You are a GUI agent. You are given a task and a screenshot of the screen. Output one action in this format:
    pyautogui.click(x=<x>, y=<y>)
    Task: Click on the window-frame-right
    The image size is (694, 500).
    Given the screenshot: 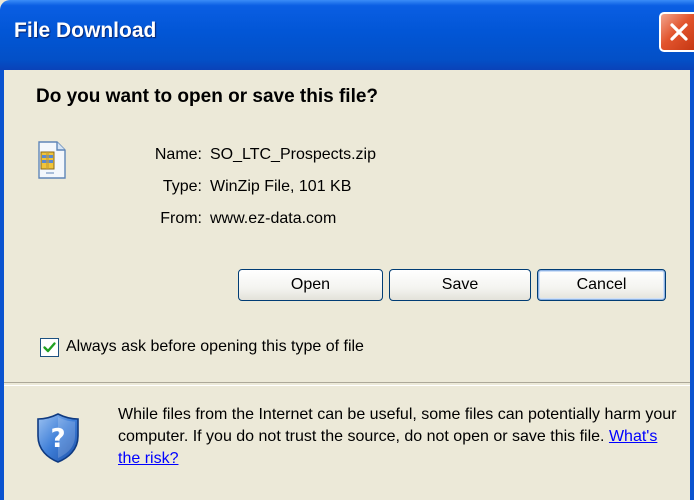 What is the action you would take?
    pyautogui.click(x=692, y=285)
    